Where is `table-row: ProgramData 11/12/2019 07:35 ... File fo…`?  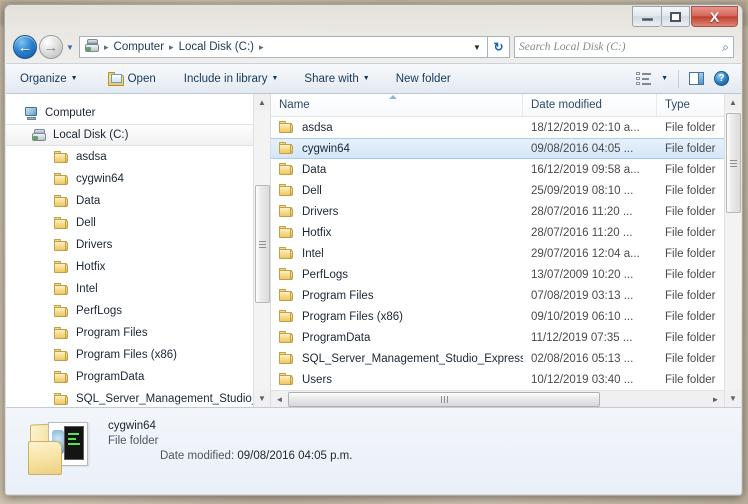 table-row: ProgramData 11/12/2019 07:35 ... File fo… is located at coordinates (497, 337).